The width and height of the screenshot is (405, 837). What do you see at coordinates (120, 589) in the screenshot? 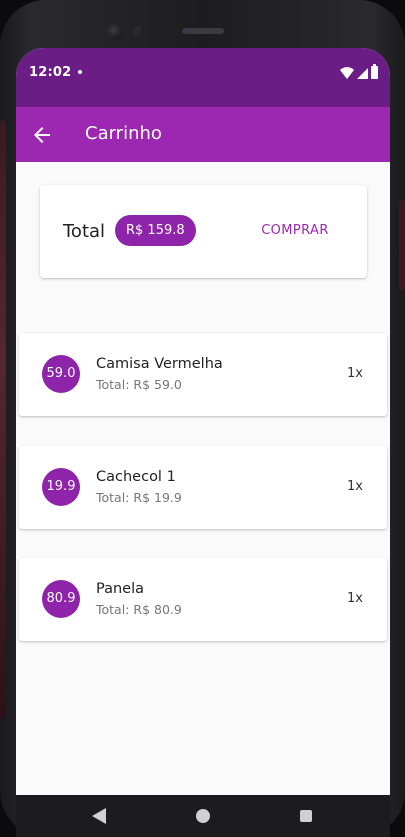
I see `item-name: Panela` at bounding box center [120, 589].